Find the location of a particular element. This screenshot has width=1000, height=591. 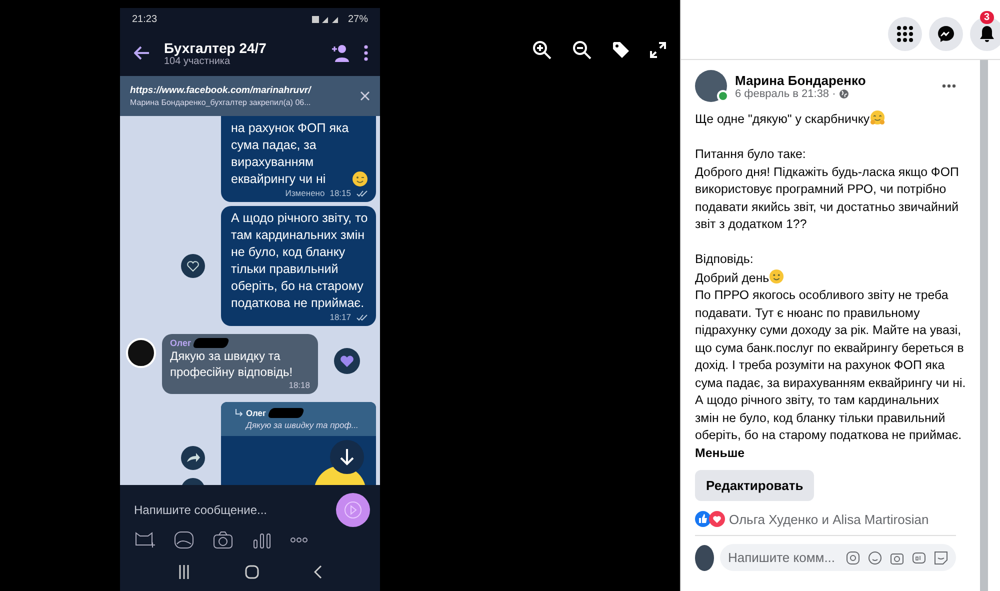

see-less-link: Меньше is located at coordinates (830, 453).